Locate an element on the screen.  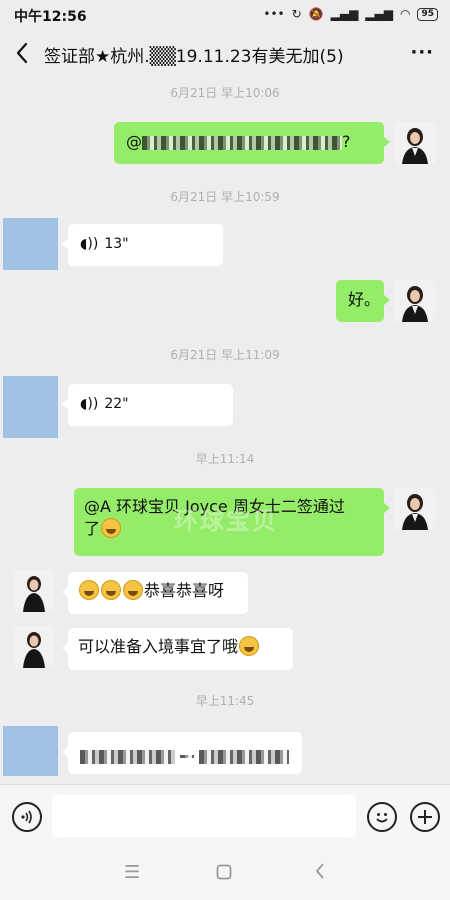
timestamp: 6月21日 早上10:59 is located at coordinates (225, 197).